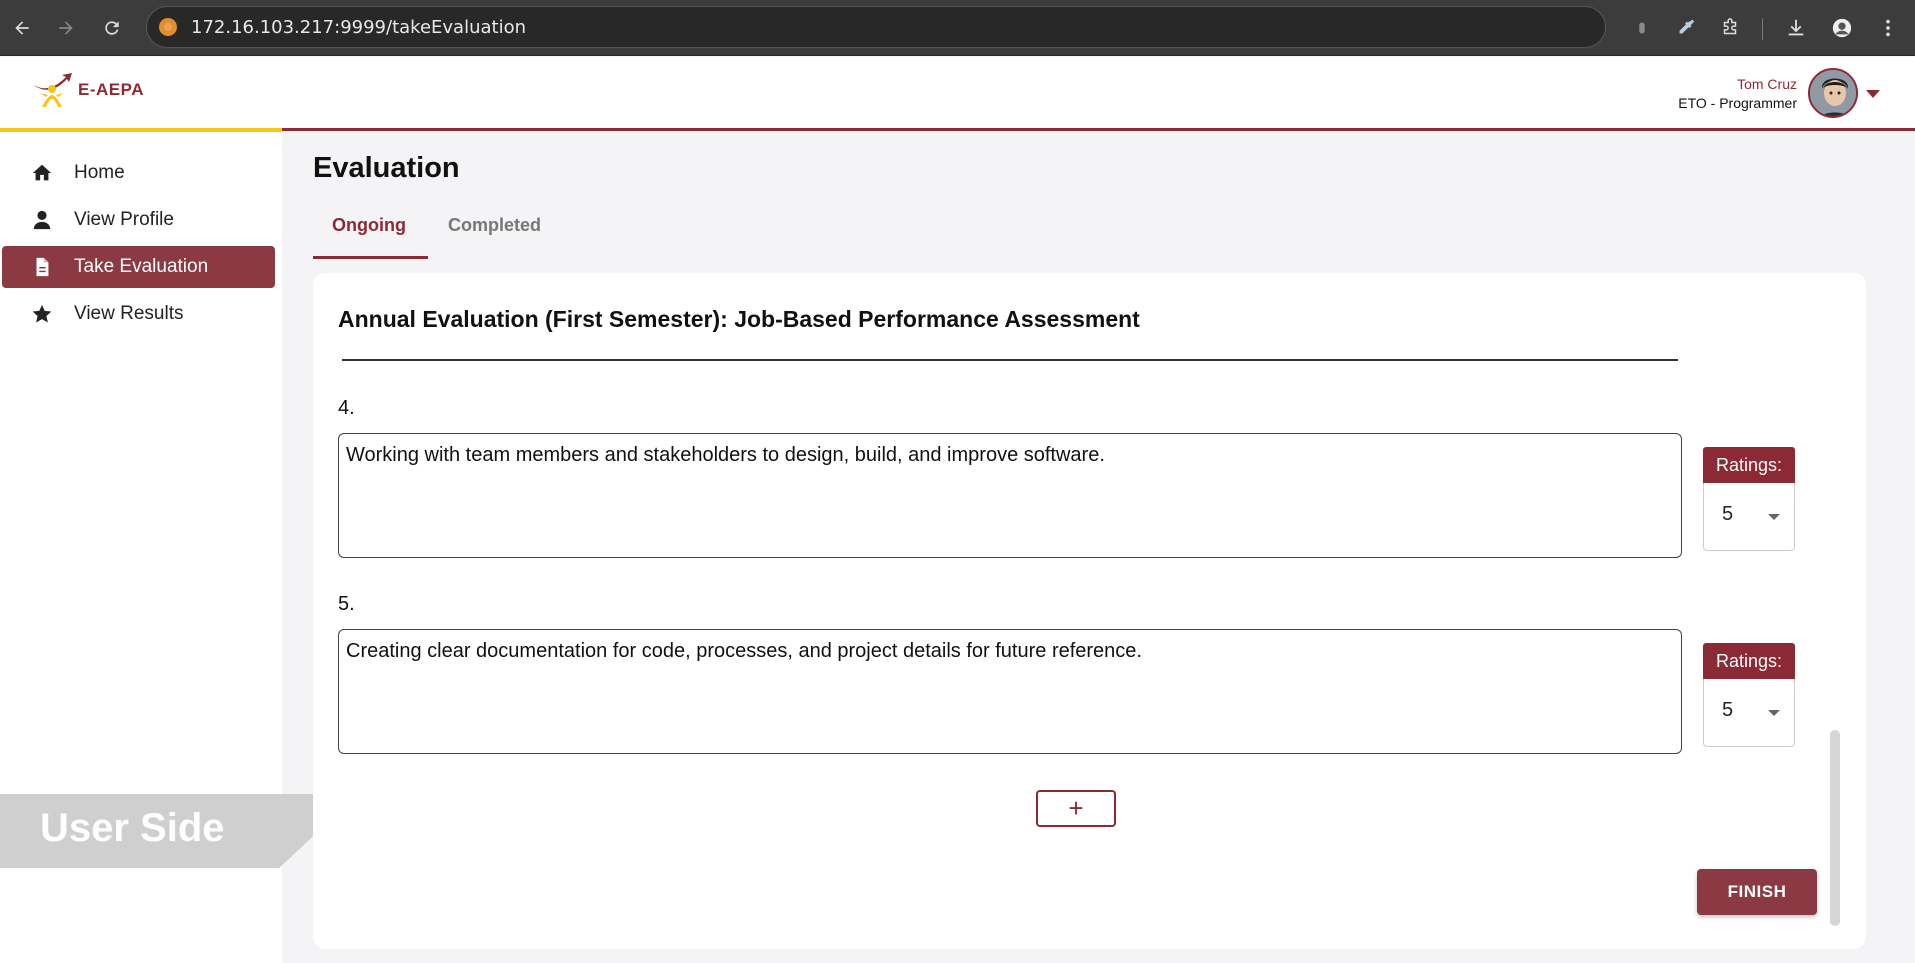 The width and height of the screenshot is (1915, 963). What do you see at coordinates (42, 173) in the screenshot?
I see `home-icon` at bounding box center [42, 173].